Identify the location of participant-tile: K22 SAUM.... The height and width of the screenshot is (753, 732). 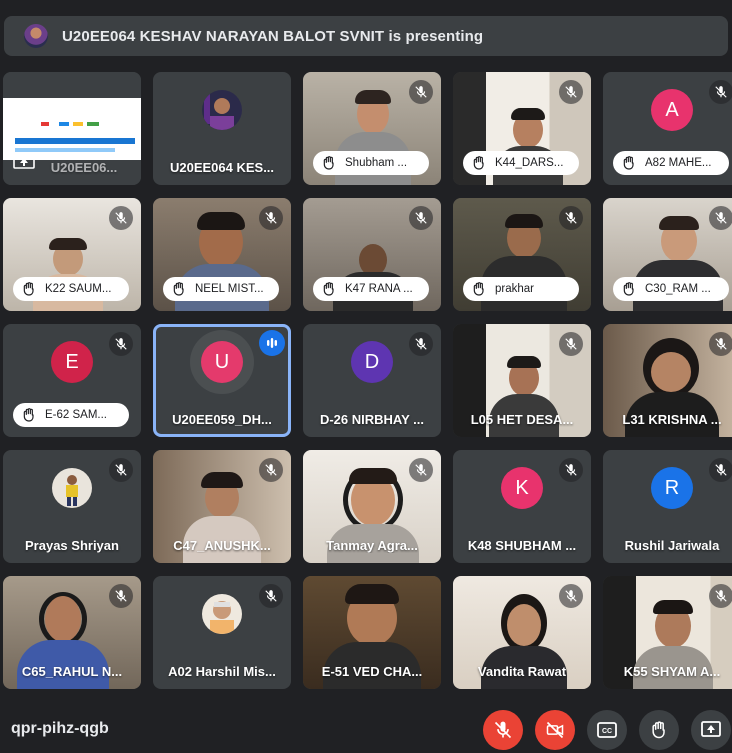
(72, 254).